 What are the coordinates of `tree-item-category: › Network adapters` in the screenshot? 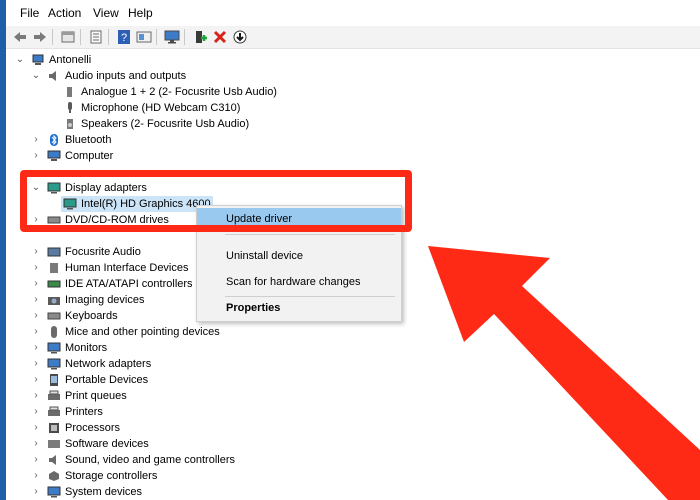 It's located at (101, 364).